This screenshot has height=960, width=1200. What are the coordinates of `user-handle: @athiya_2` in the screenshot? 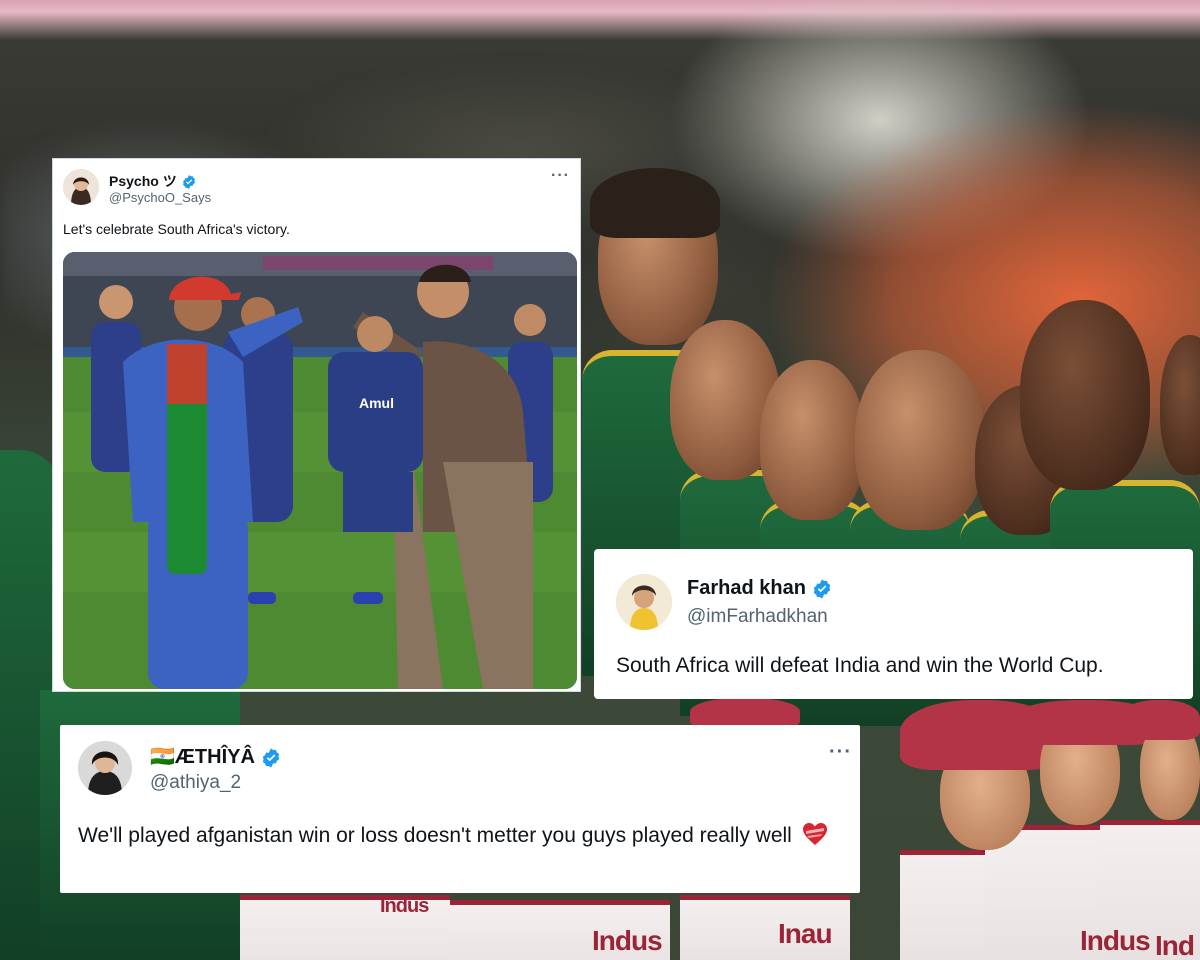 It's located at (195, 783).